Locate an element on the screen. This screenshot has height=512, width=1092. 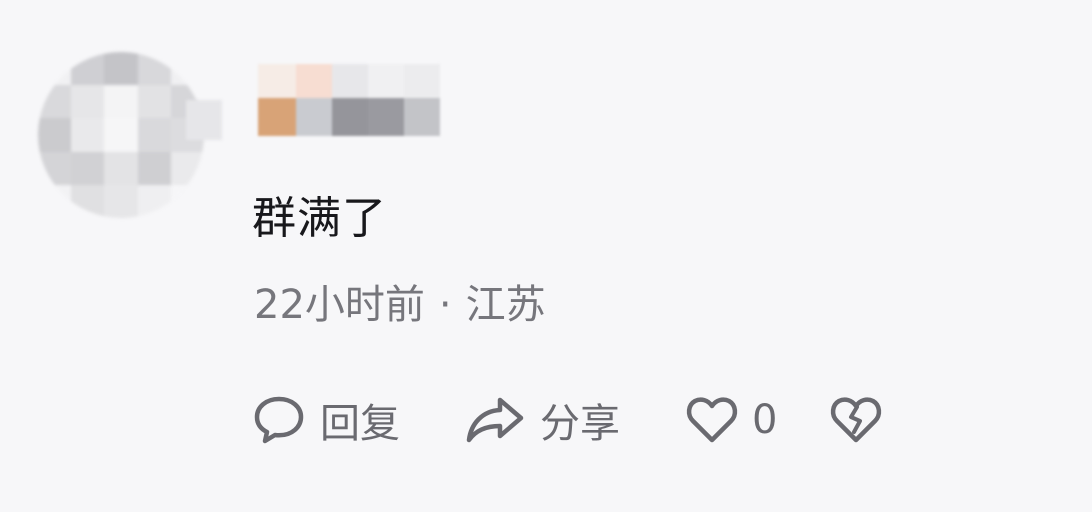
heart-icon is located at coordinates (712, 420).